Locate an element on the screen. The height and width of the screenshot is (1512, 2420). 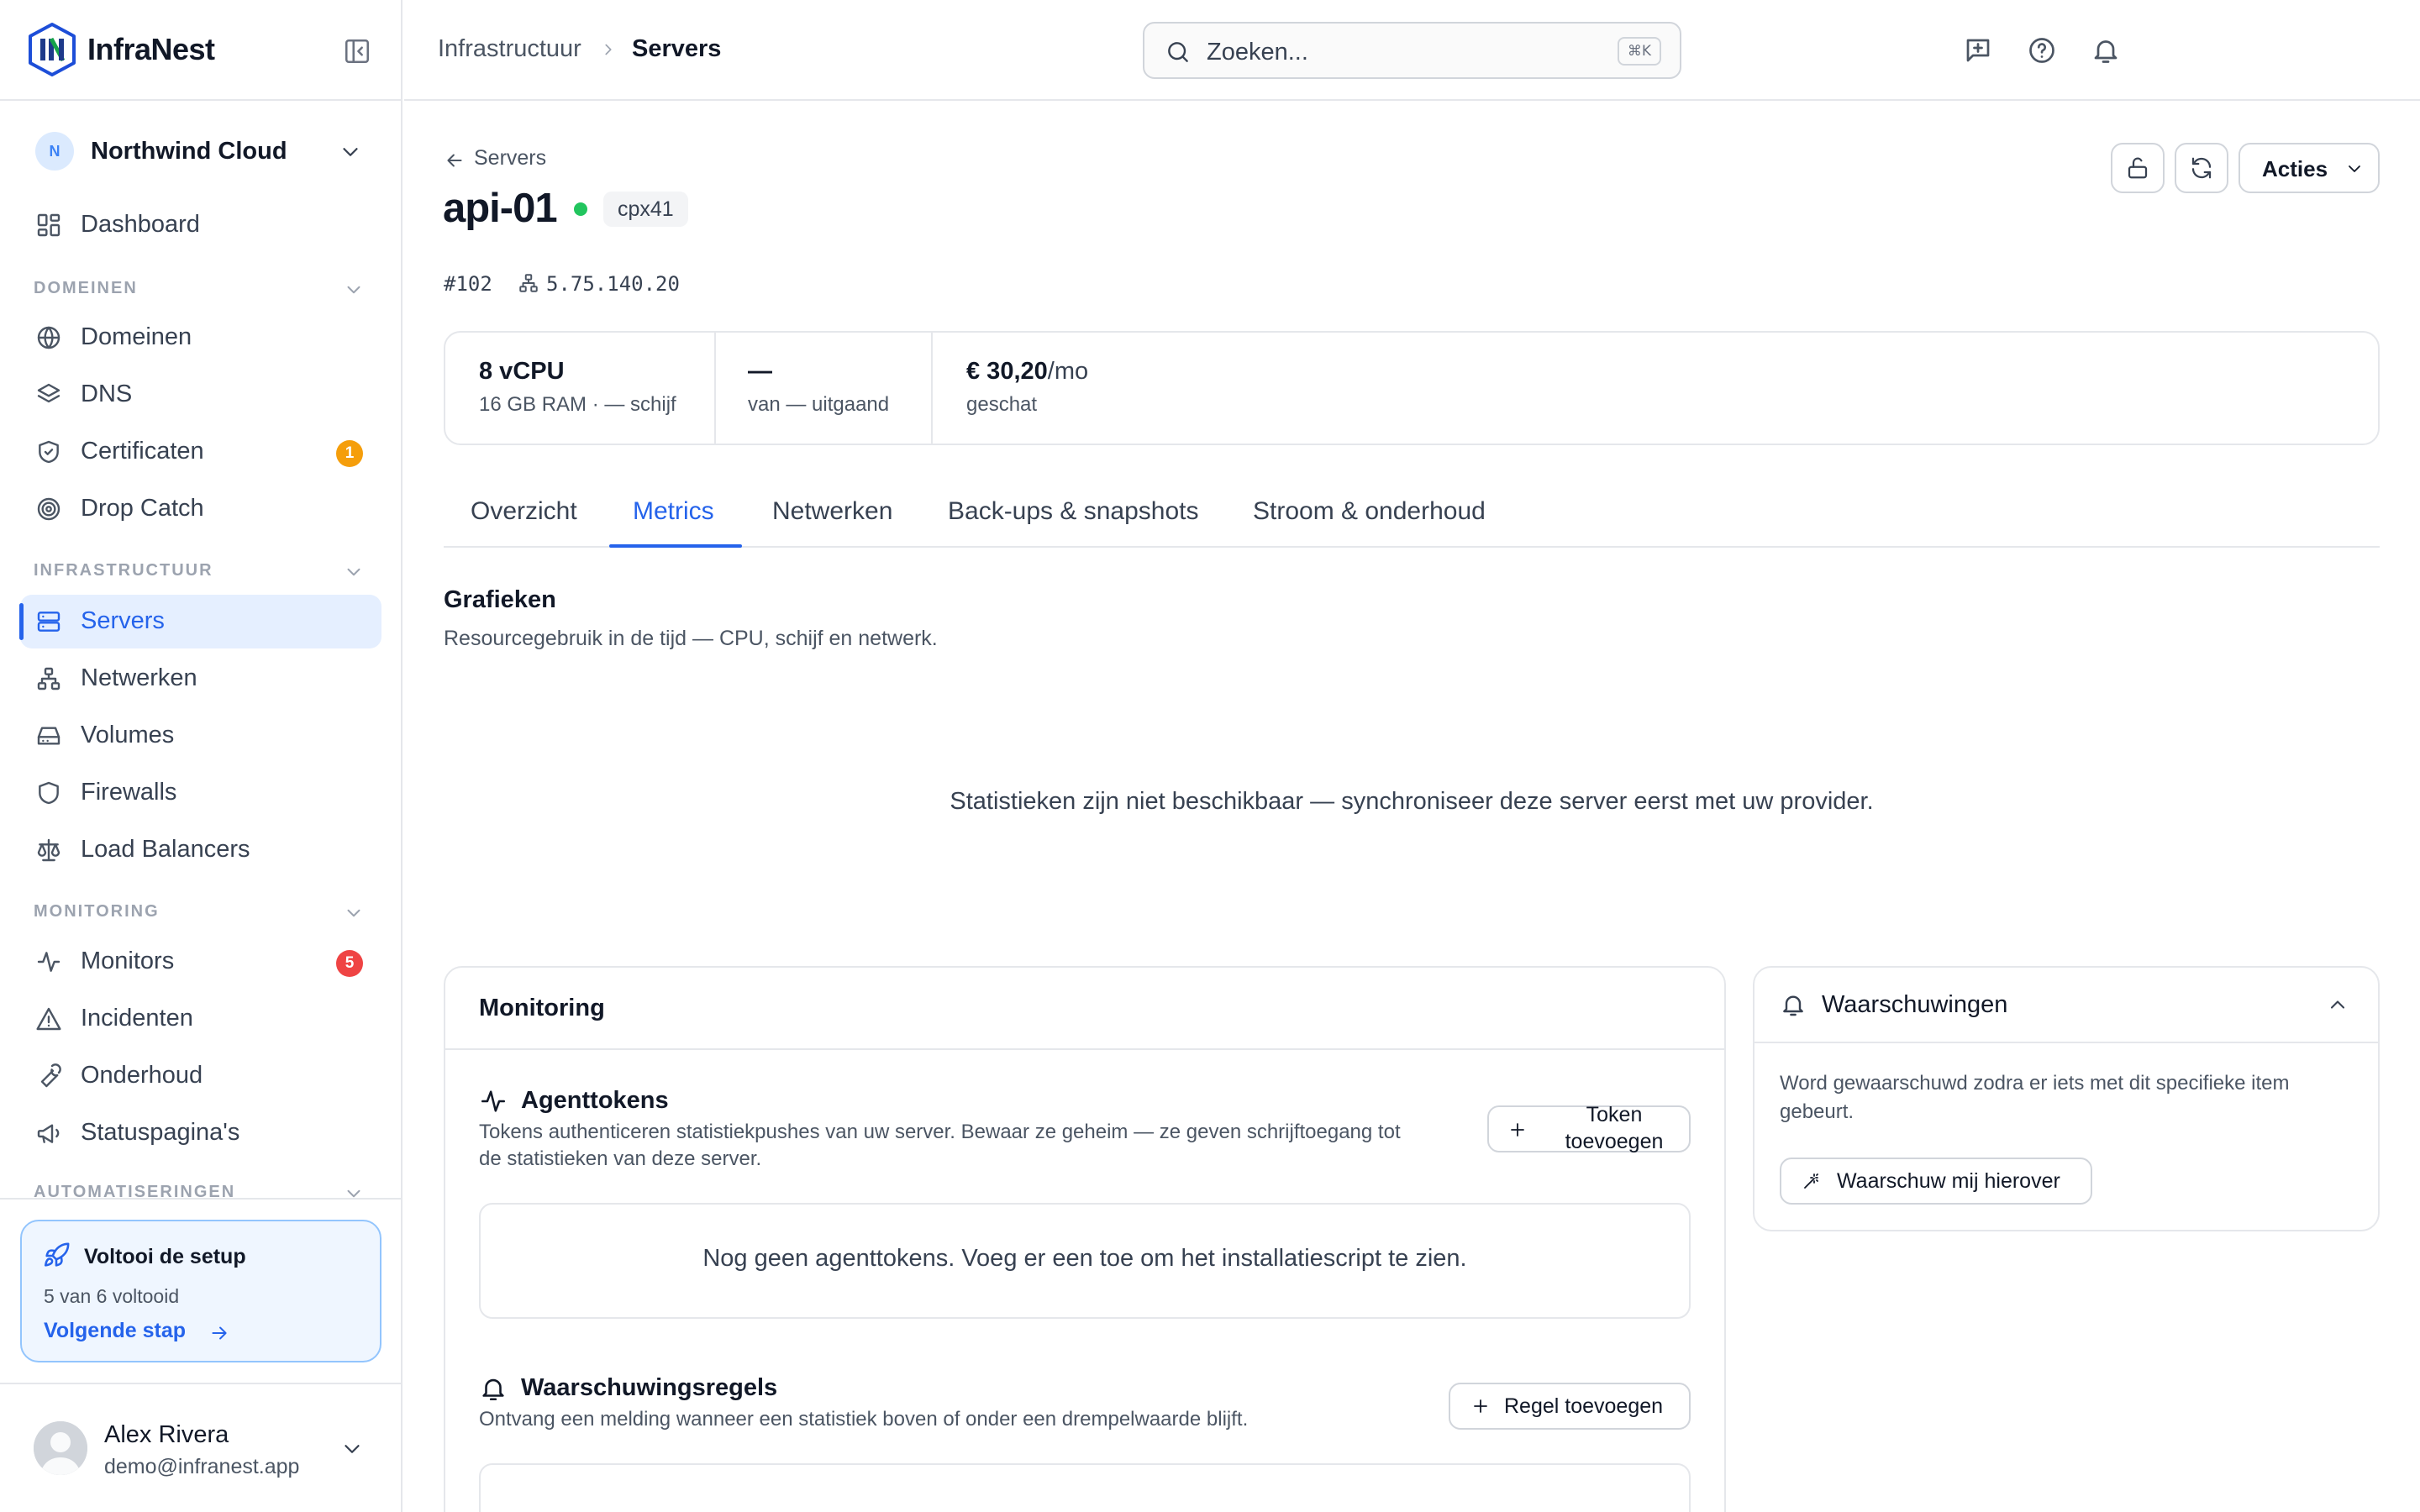
topbar: Infrastructuur Servers Zoeken... ⌘K is located at coordinates (1412, 50).